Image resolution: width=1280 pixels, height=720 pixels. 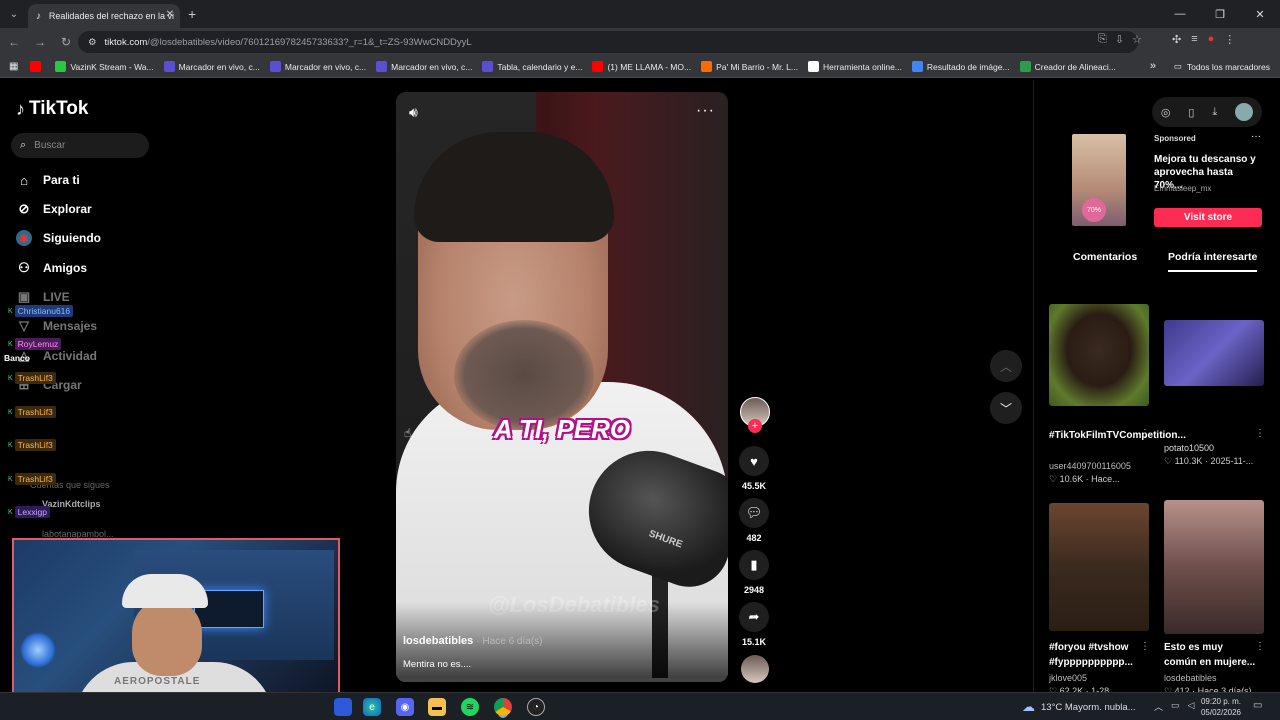 I want to click on back-icon: ←, so click(x=14, y=42).